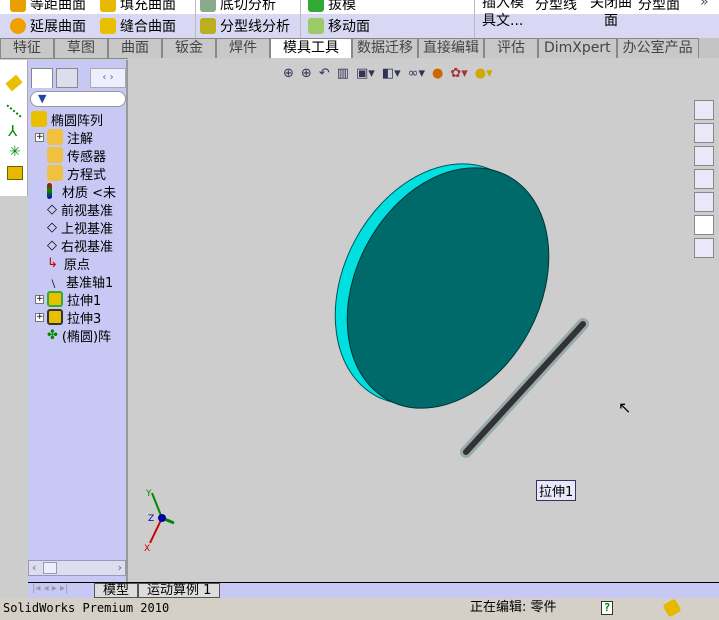  What do you see at coordinates (87, 157) in the screenshot?
I see `label: 传感器` at bounding box center [87, 157].